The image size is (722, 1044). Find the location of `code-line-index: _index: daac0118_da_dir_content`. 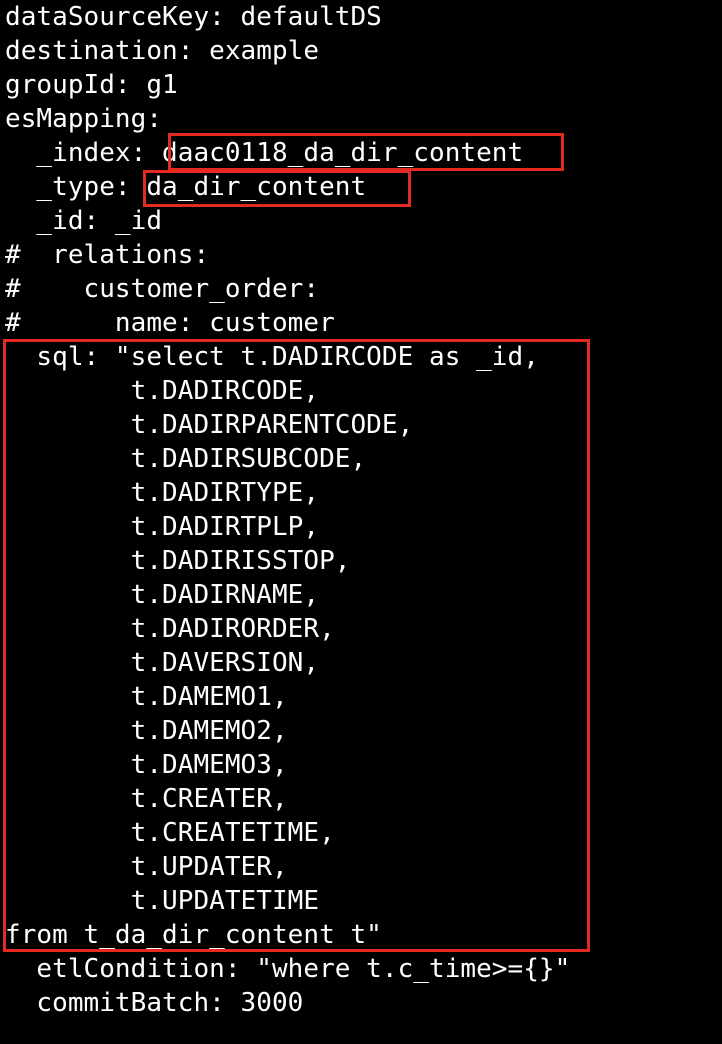

code-line-index: _index: daac0118_da_dir_content is located at coordinates (264, 153).